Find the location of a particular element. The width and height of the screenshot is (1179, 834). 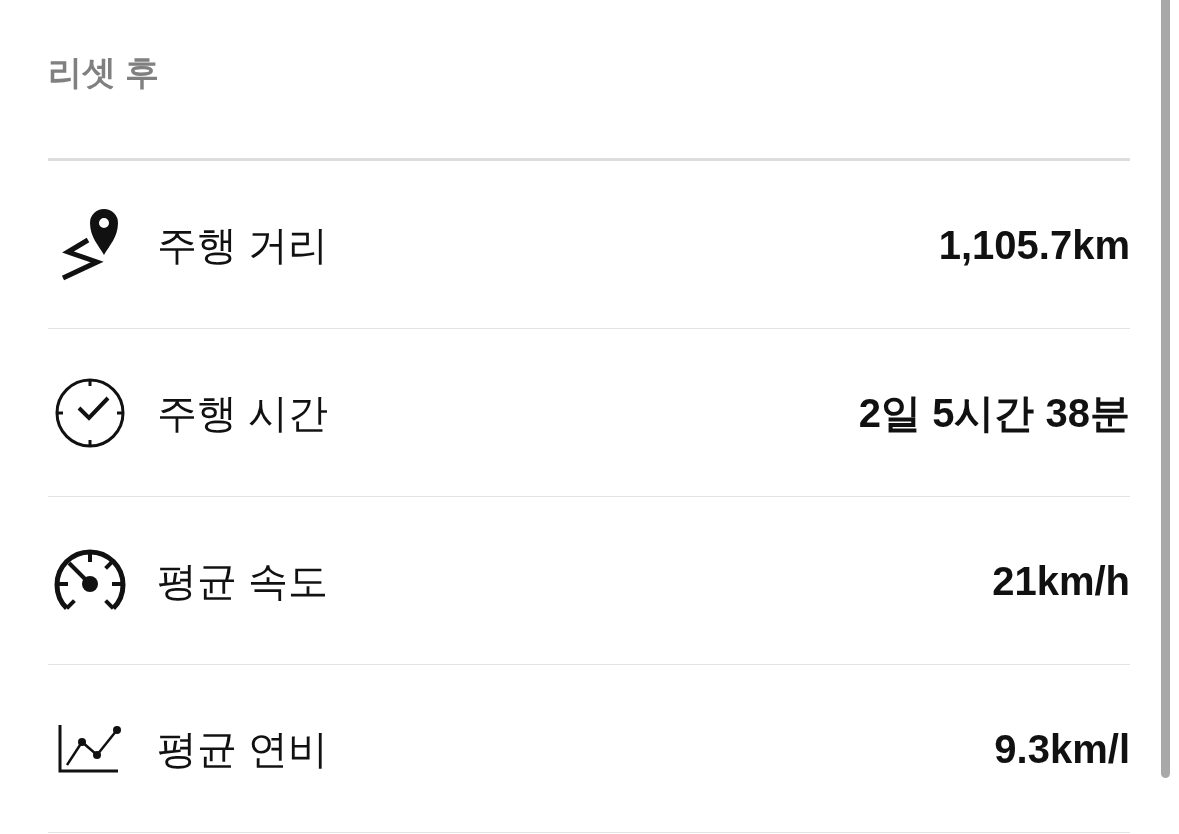

route-pin-icon is located at coordinates (90, 244).